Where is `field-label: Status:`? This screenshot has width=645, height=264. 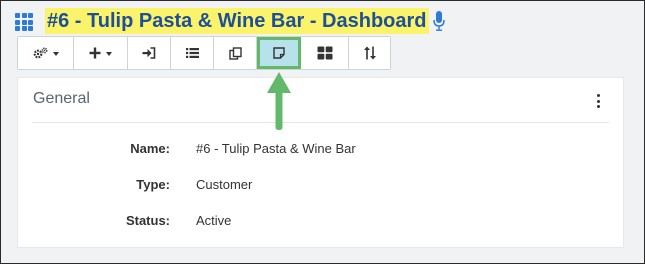 field-label: Status: is located at coordinates (147, 220).